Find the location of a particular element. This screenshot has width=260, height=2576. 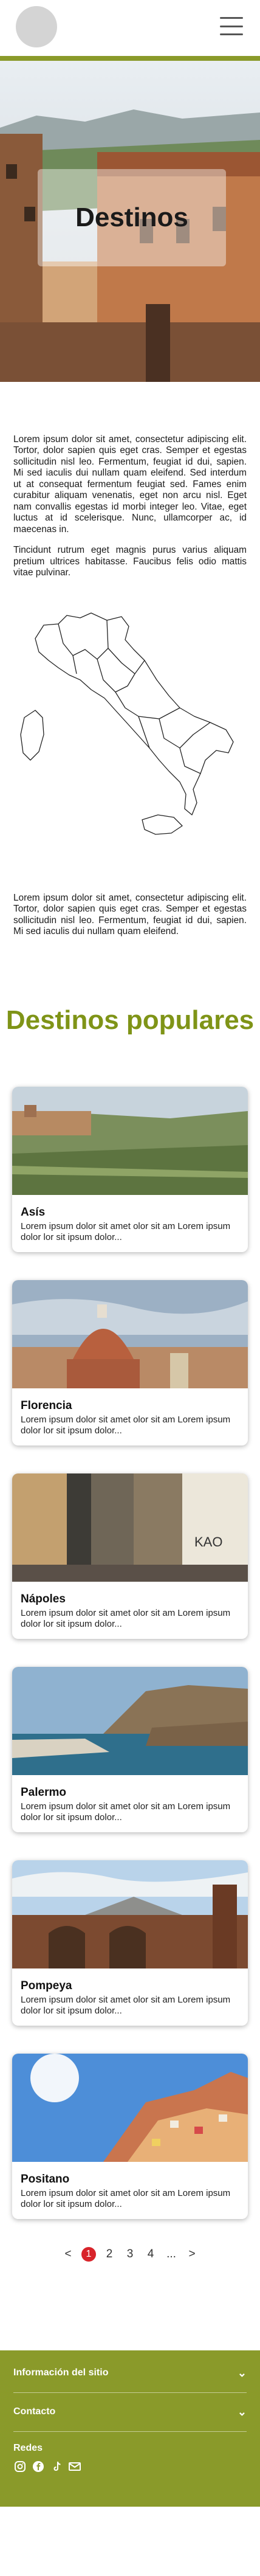

top-bar is located at coordinates (130, 28).